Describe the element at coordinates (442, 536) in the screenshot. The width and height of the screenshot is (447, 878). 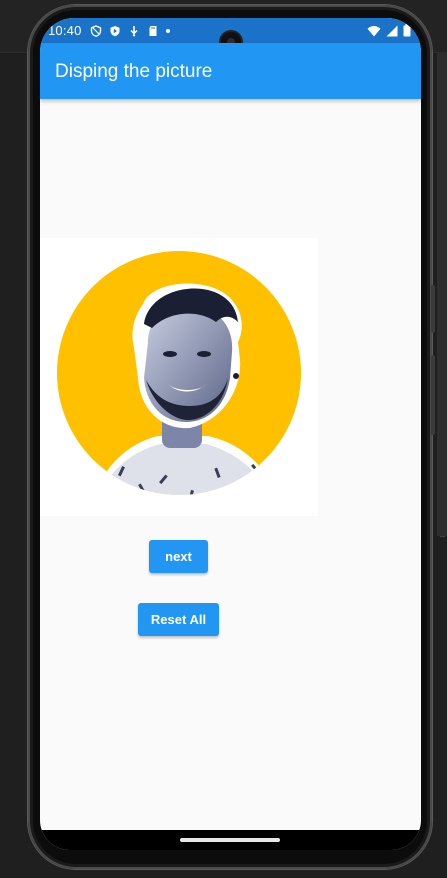
I see `ide-panel-edge` at that location.